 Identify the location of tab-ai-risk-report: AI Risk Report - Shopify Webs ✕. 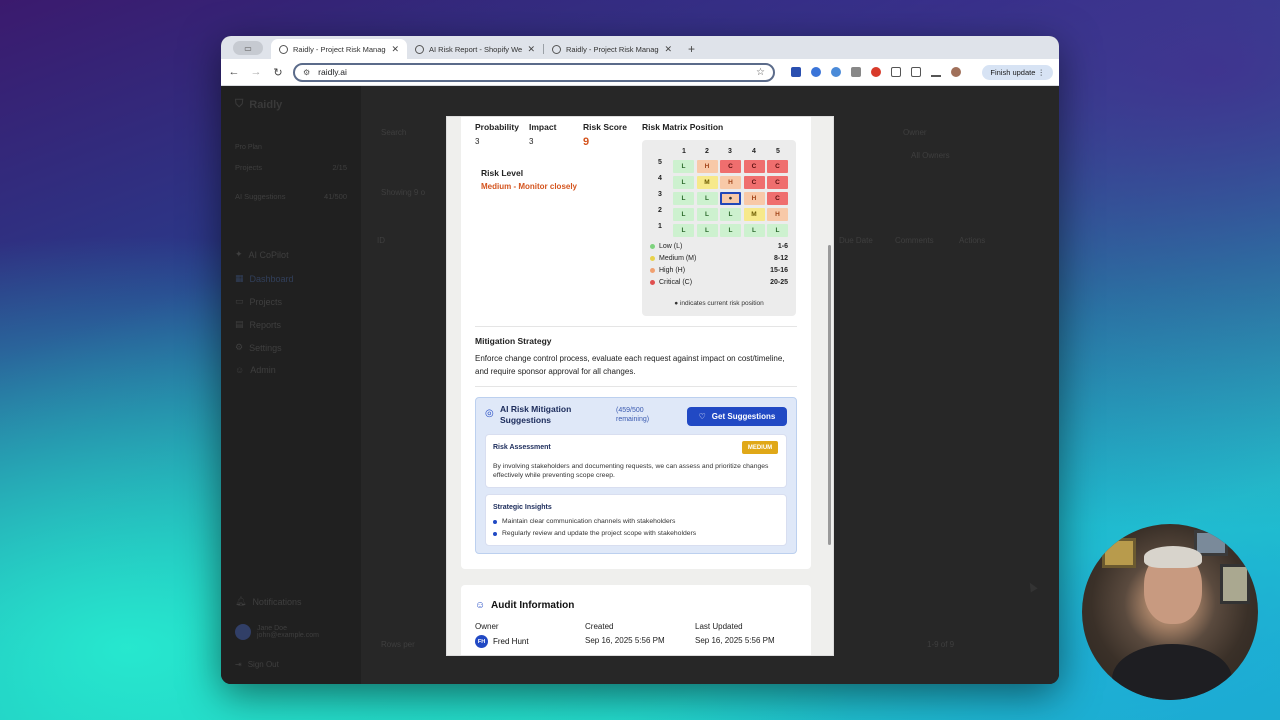
(475, 49).